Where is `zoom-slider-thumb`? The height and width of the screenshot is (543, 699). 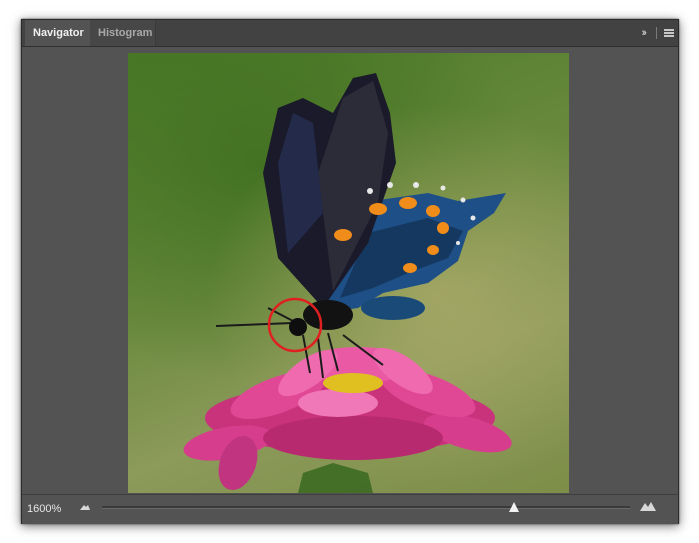
zoom-slider-thumb is located at coordinates (514, 507).